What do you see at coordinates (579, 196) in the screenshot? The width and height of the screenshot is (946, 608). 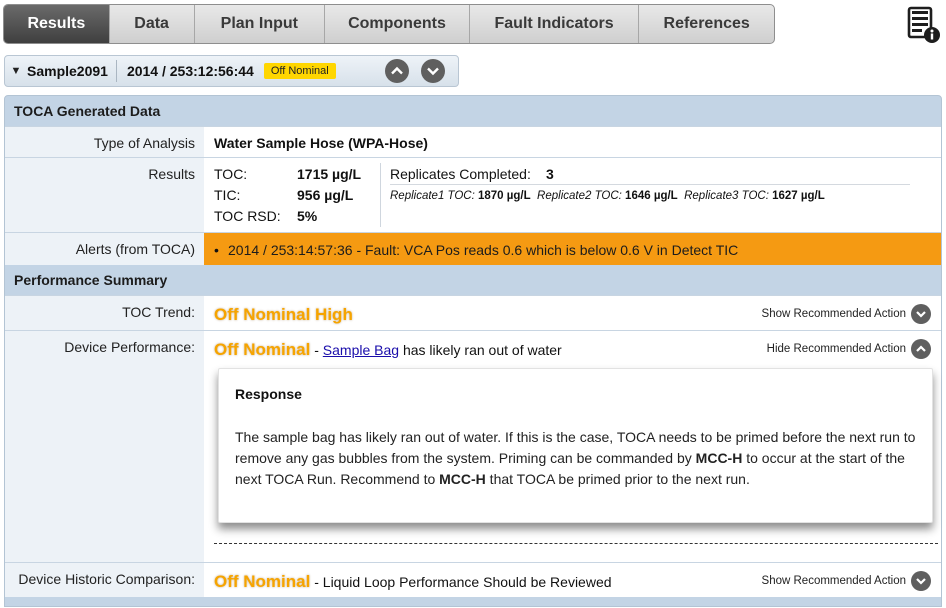 I see `replicate2-label: Replicate2 TOC:` at bounding box center [579, 196].